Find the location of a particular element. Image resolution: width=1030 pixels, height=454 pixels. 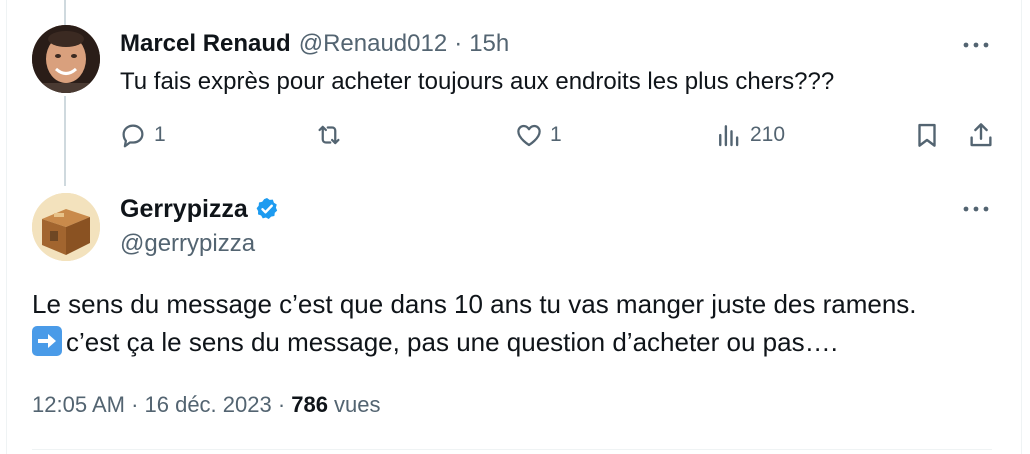

share-icon is located at coordinates (981, 135).